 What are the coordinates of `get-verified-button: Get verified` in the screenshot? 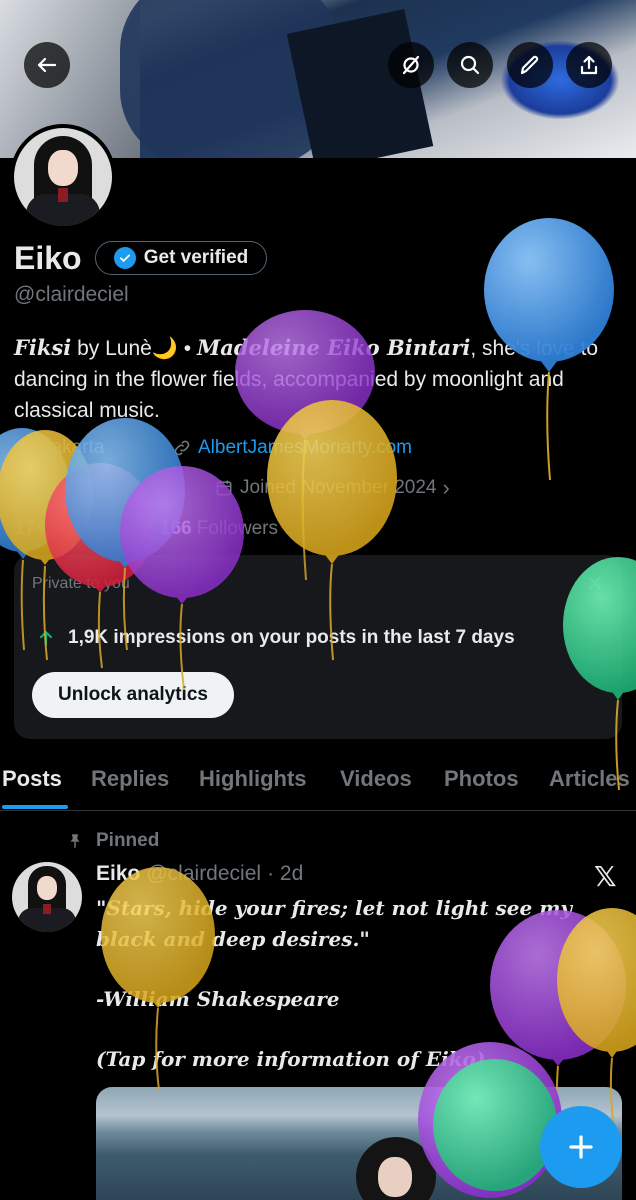 It's located at (181, 258).